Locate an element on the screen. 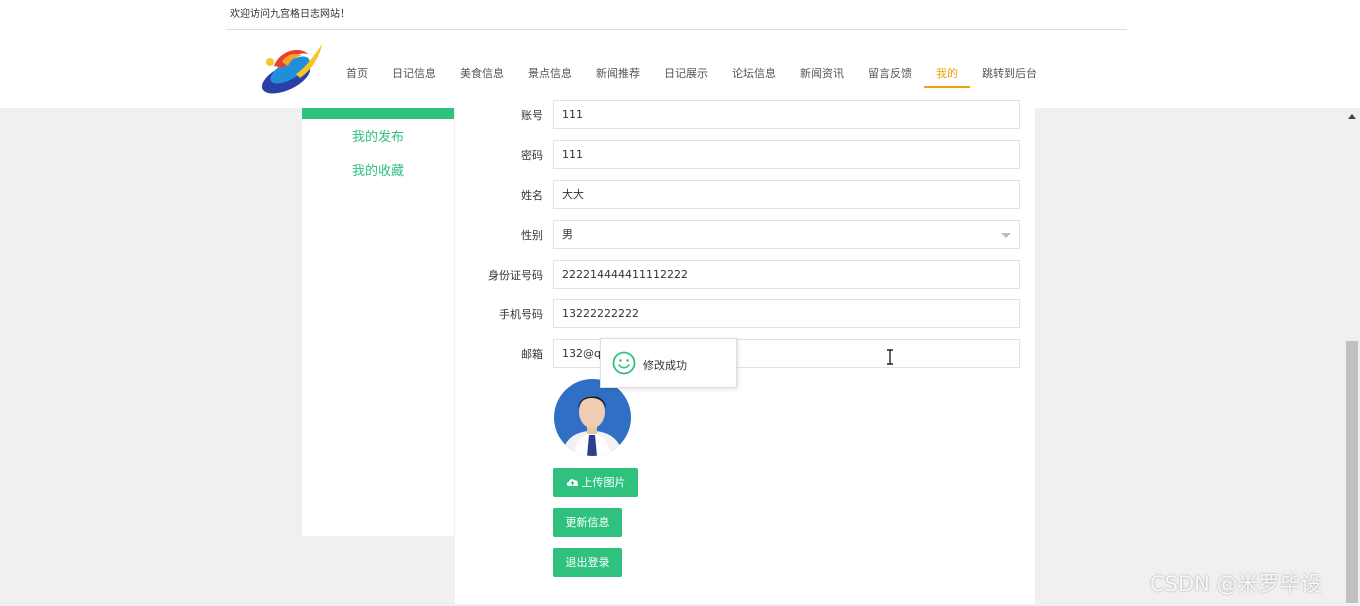 This screenshot has height=606, width=1360. vertical-scrollbar is located at coordinates (1352, 357).